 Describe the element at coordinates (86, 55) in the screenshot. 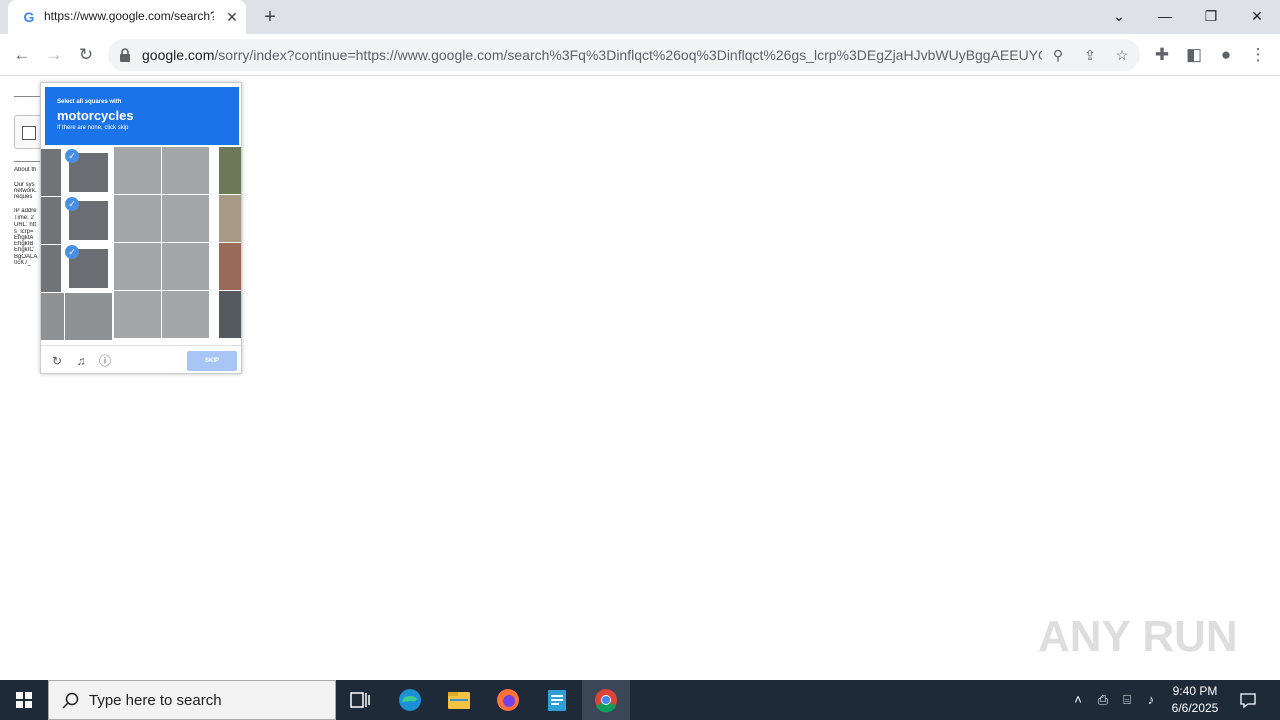

I see `reload-icon: ↻` at that location.